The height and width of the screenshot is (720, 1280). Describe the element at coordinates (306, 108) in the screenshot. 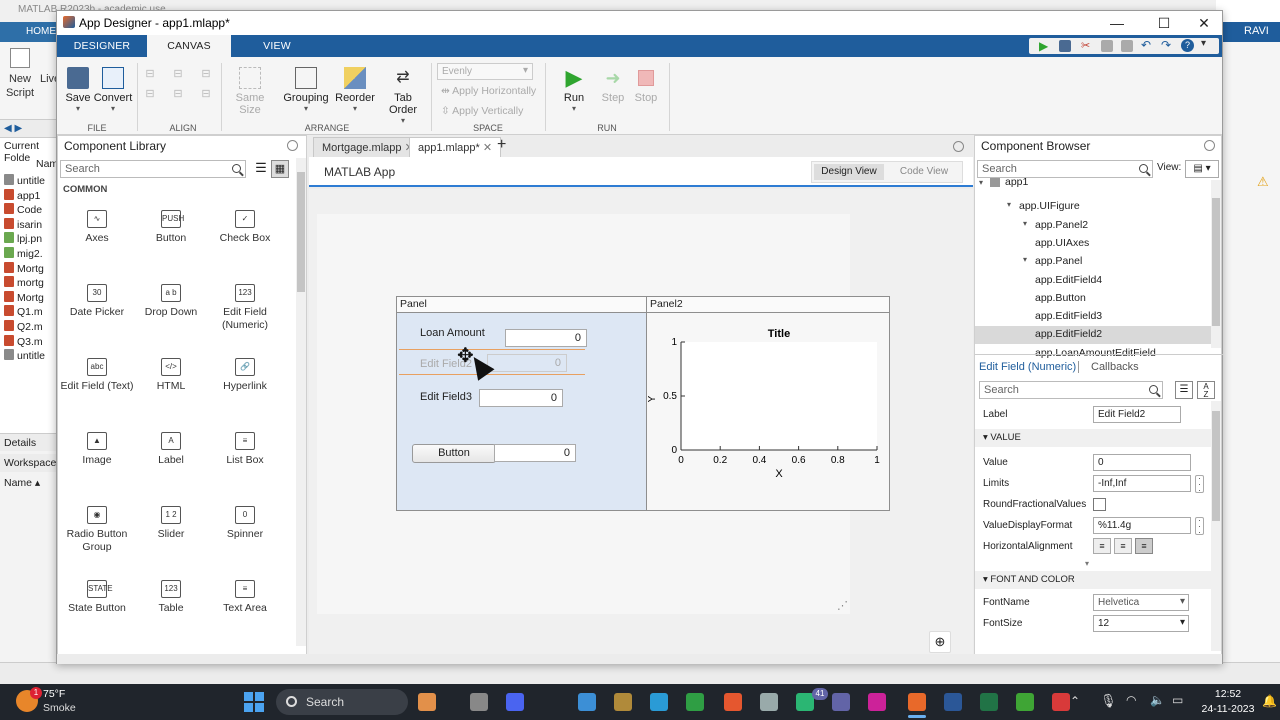

I see `grouping-dropdown-icon: ▾` at that location.